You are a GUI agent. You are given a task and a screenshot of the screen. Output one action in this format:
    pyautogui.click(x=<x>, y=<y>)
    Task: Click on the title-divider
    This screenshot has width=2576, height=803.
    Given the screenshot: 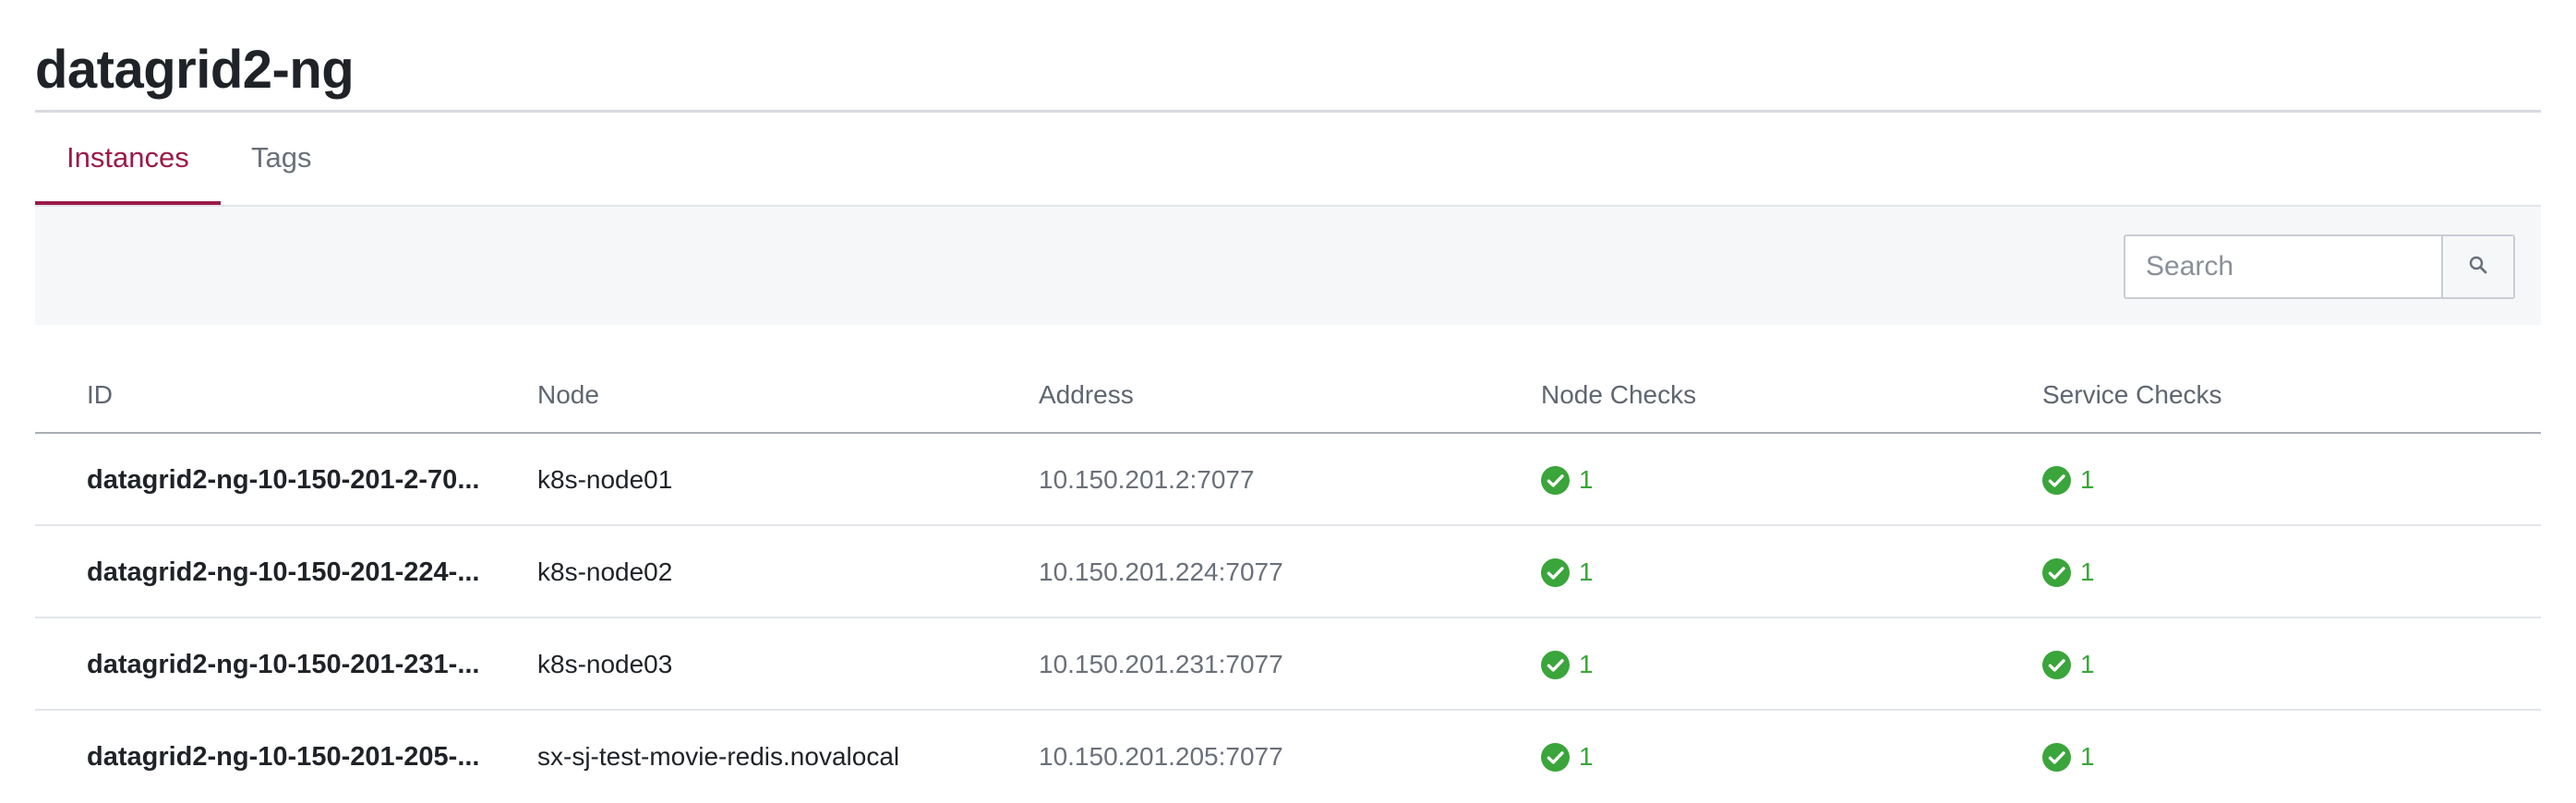 What is the action you would take?
    pyautogui.click(x=1288, y=111)
    